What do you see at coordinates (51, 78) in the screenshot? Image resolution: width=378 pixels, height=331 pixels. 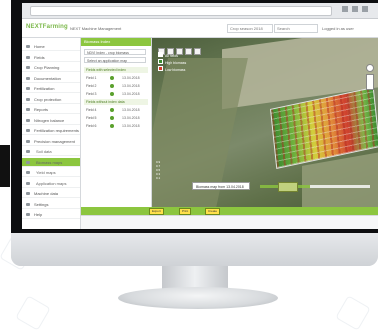 I see `sidebar-item: Documentation` at bounding box center [51, 78].